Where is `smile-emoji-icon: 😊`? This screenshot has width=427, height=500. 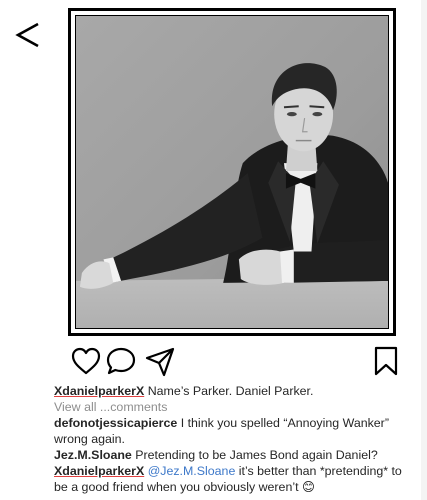 smile-emoji-icon: 😊 is located at coordinates (308, 487).